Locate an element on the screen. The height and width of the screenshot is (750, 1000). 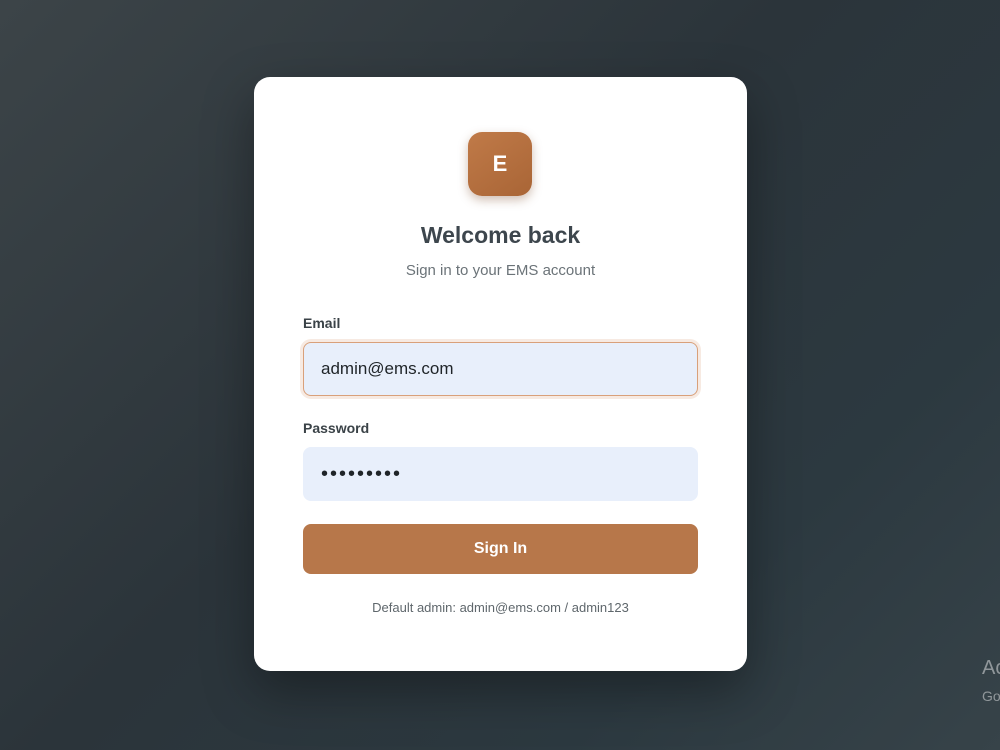
password-field is located at coordinates (500, 474).